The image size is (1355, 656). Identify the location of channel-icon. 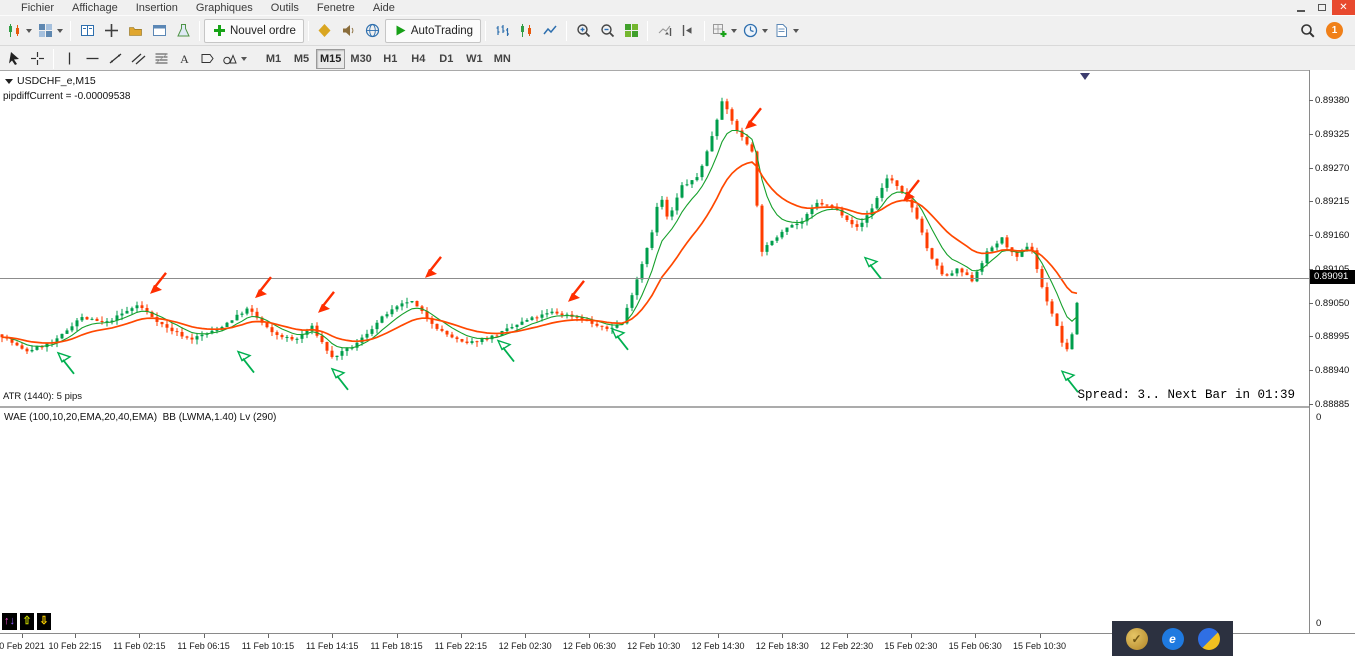
(138, 58).